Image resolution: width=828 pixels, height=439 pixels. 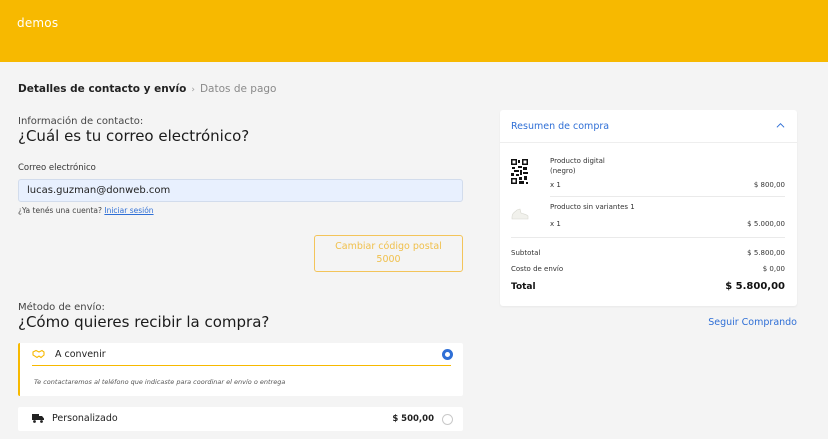 What do you see at coordinates (766, 253) in the screenshot?
I see `subtotal-value: $ 5.800,00` at bounding box center [766, 253].